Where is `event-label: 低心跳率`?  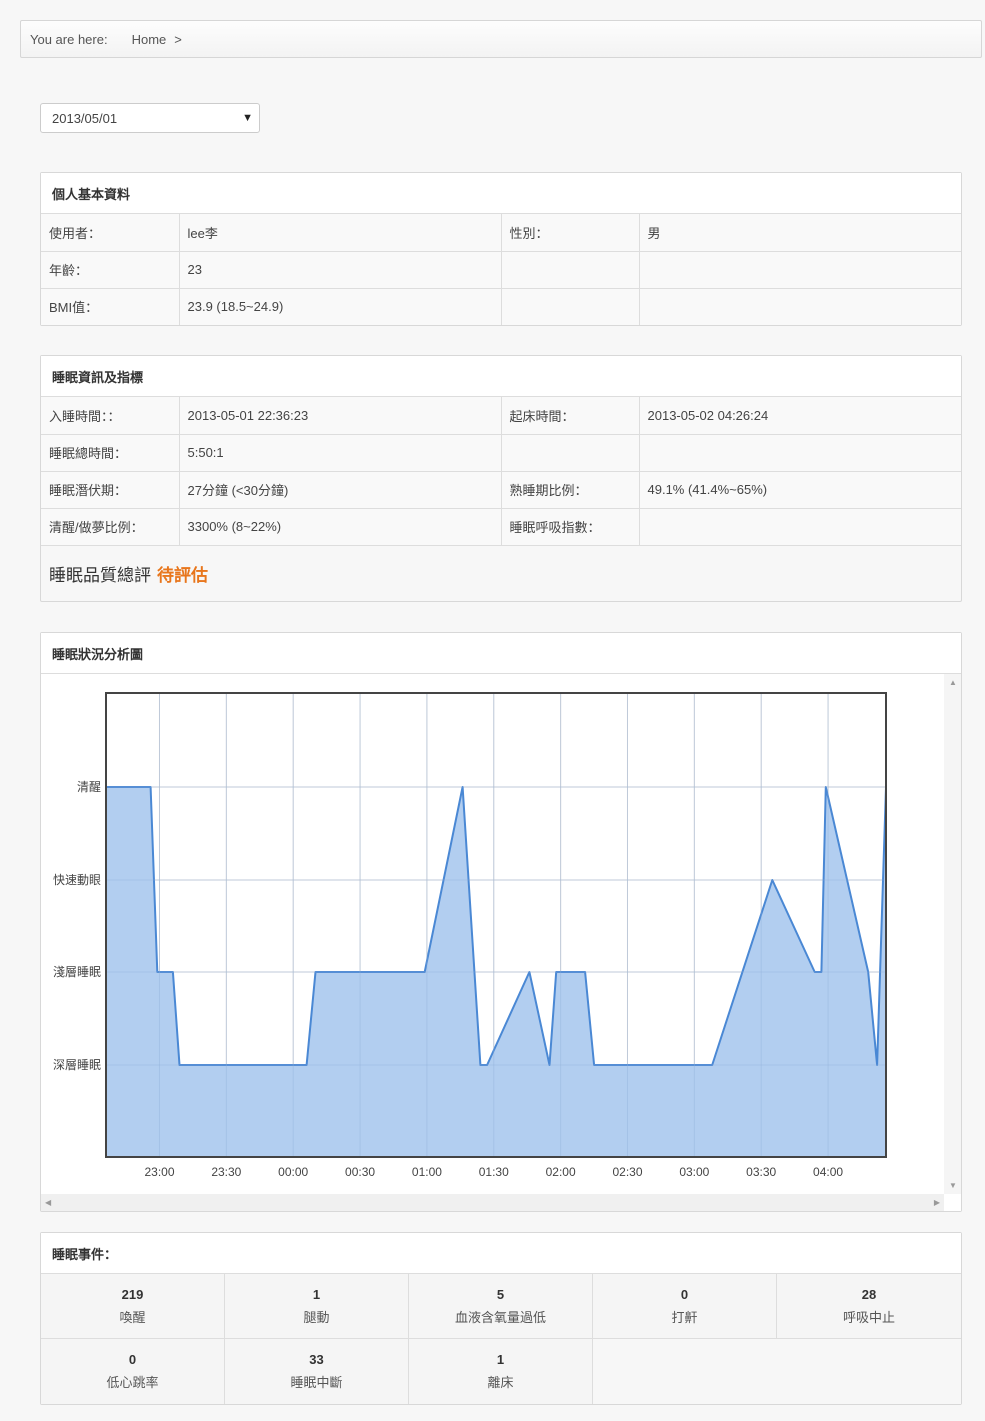 event-label: 低心跳率 is located at coordinates (132, 1382).